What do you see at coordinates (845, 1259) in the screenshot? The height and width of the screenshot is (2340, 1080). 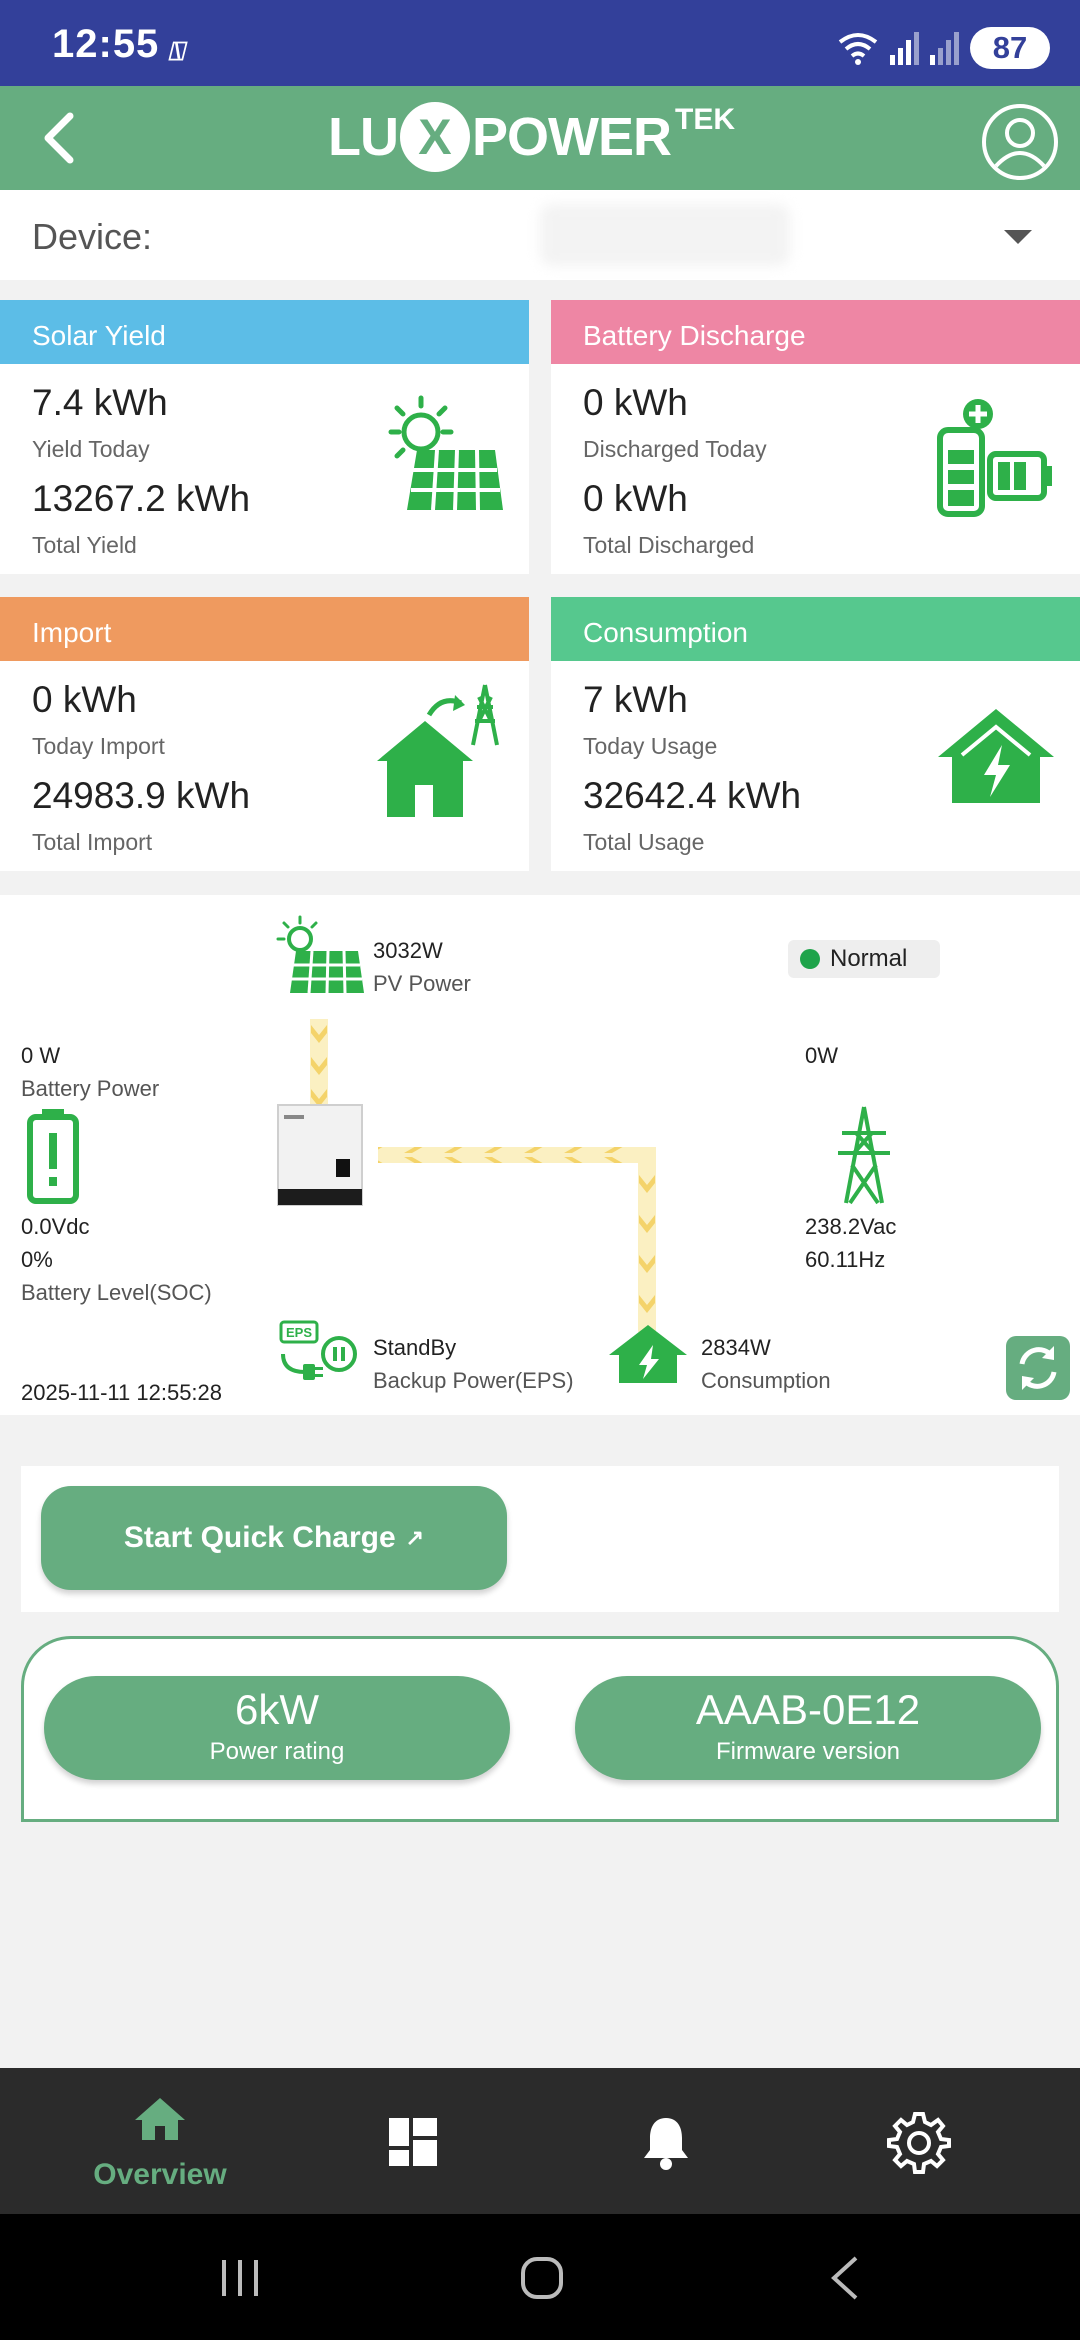 I see `grid-frequency: 60.11Hz` at bounding box center [845, 1259].